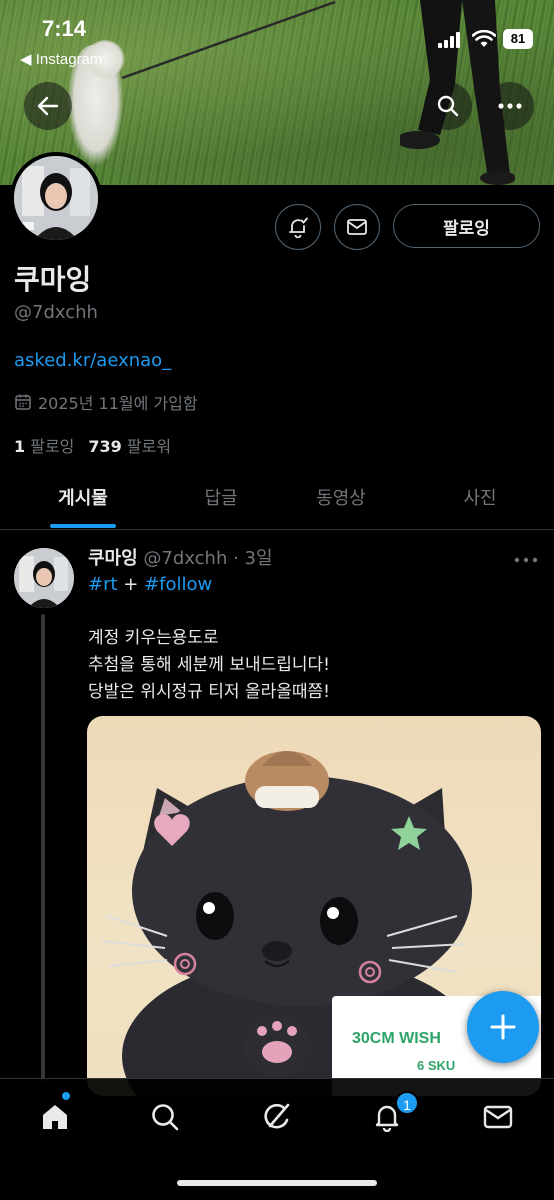 The image size is (554, 1200). I want to click on mail-icon, so click(498, 1117).